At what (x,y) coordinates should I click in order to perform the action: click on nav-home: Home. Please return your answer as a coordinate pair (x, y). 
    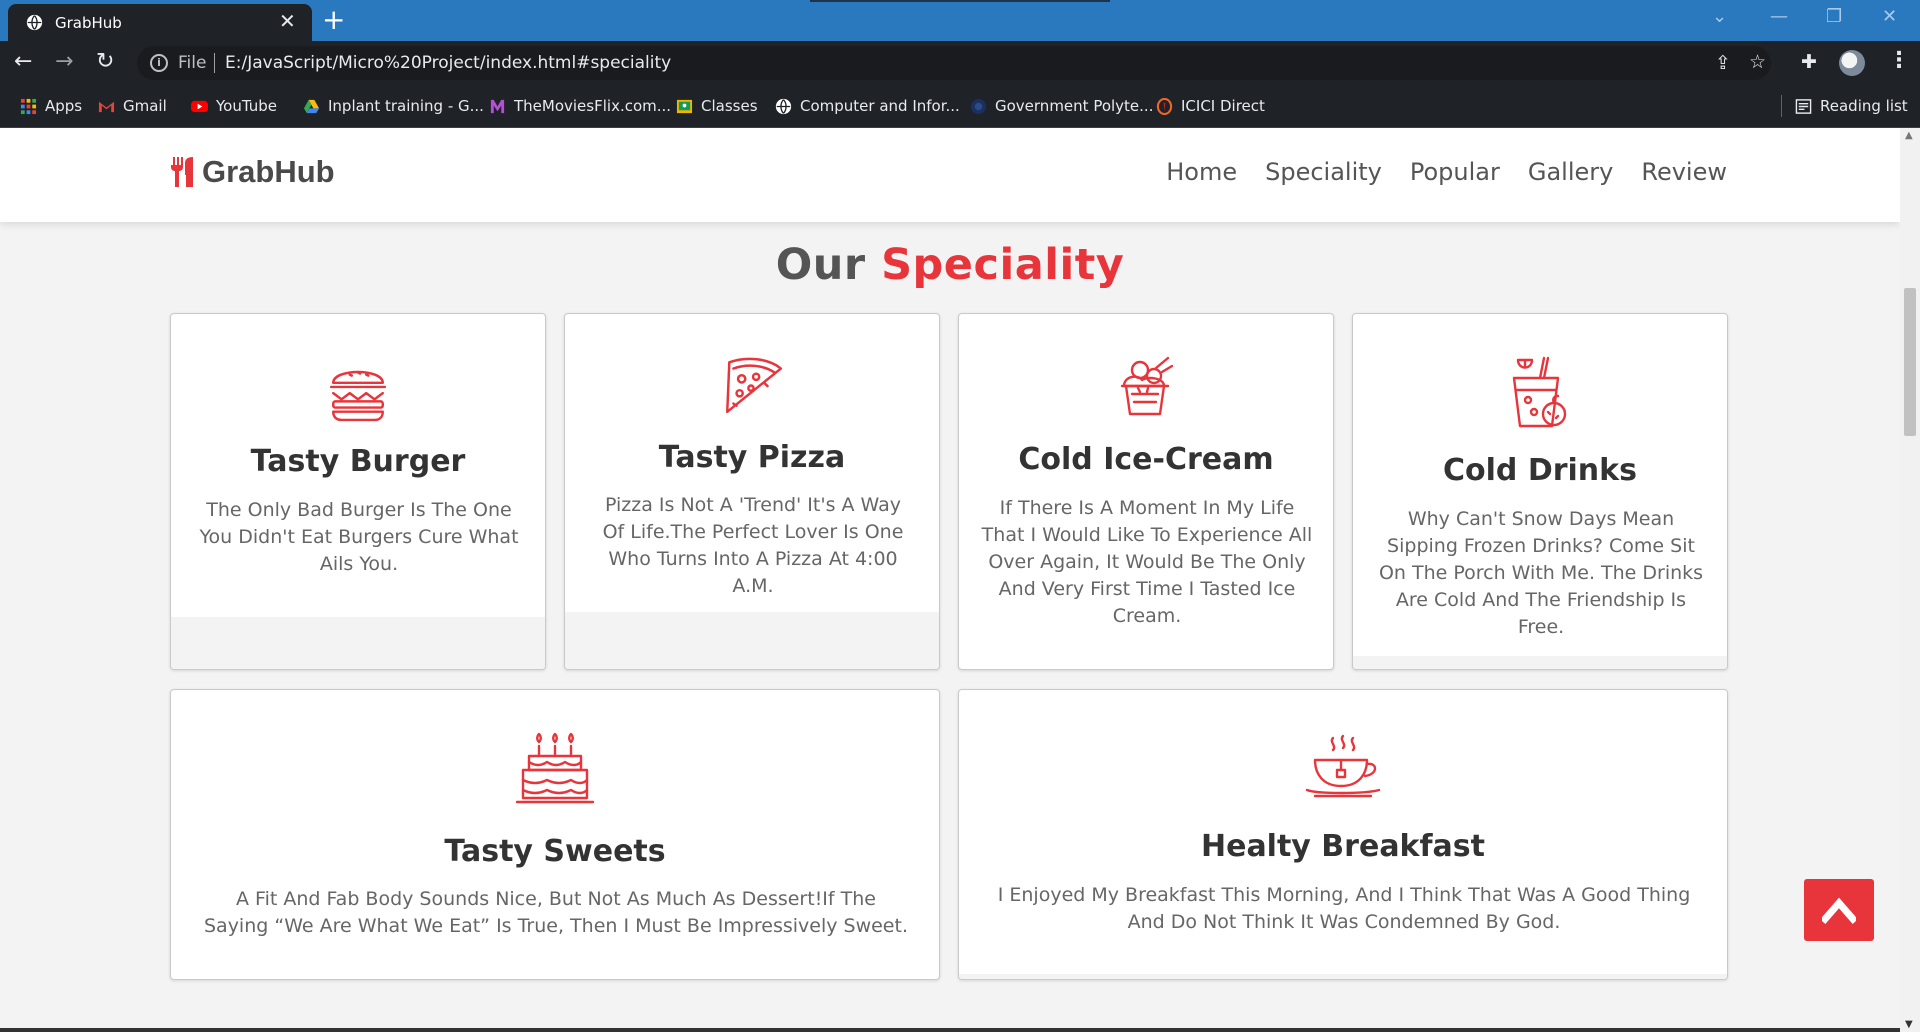
    Looking at the image, I should click on (1201, 172).